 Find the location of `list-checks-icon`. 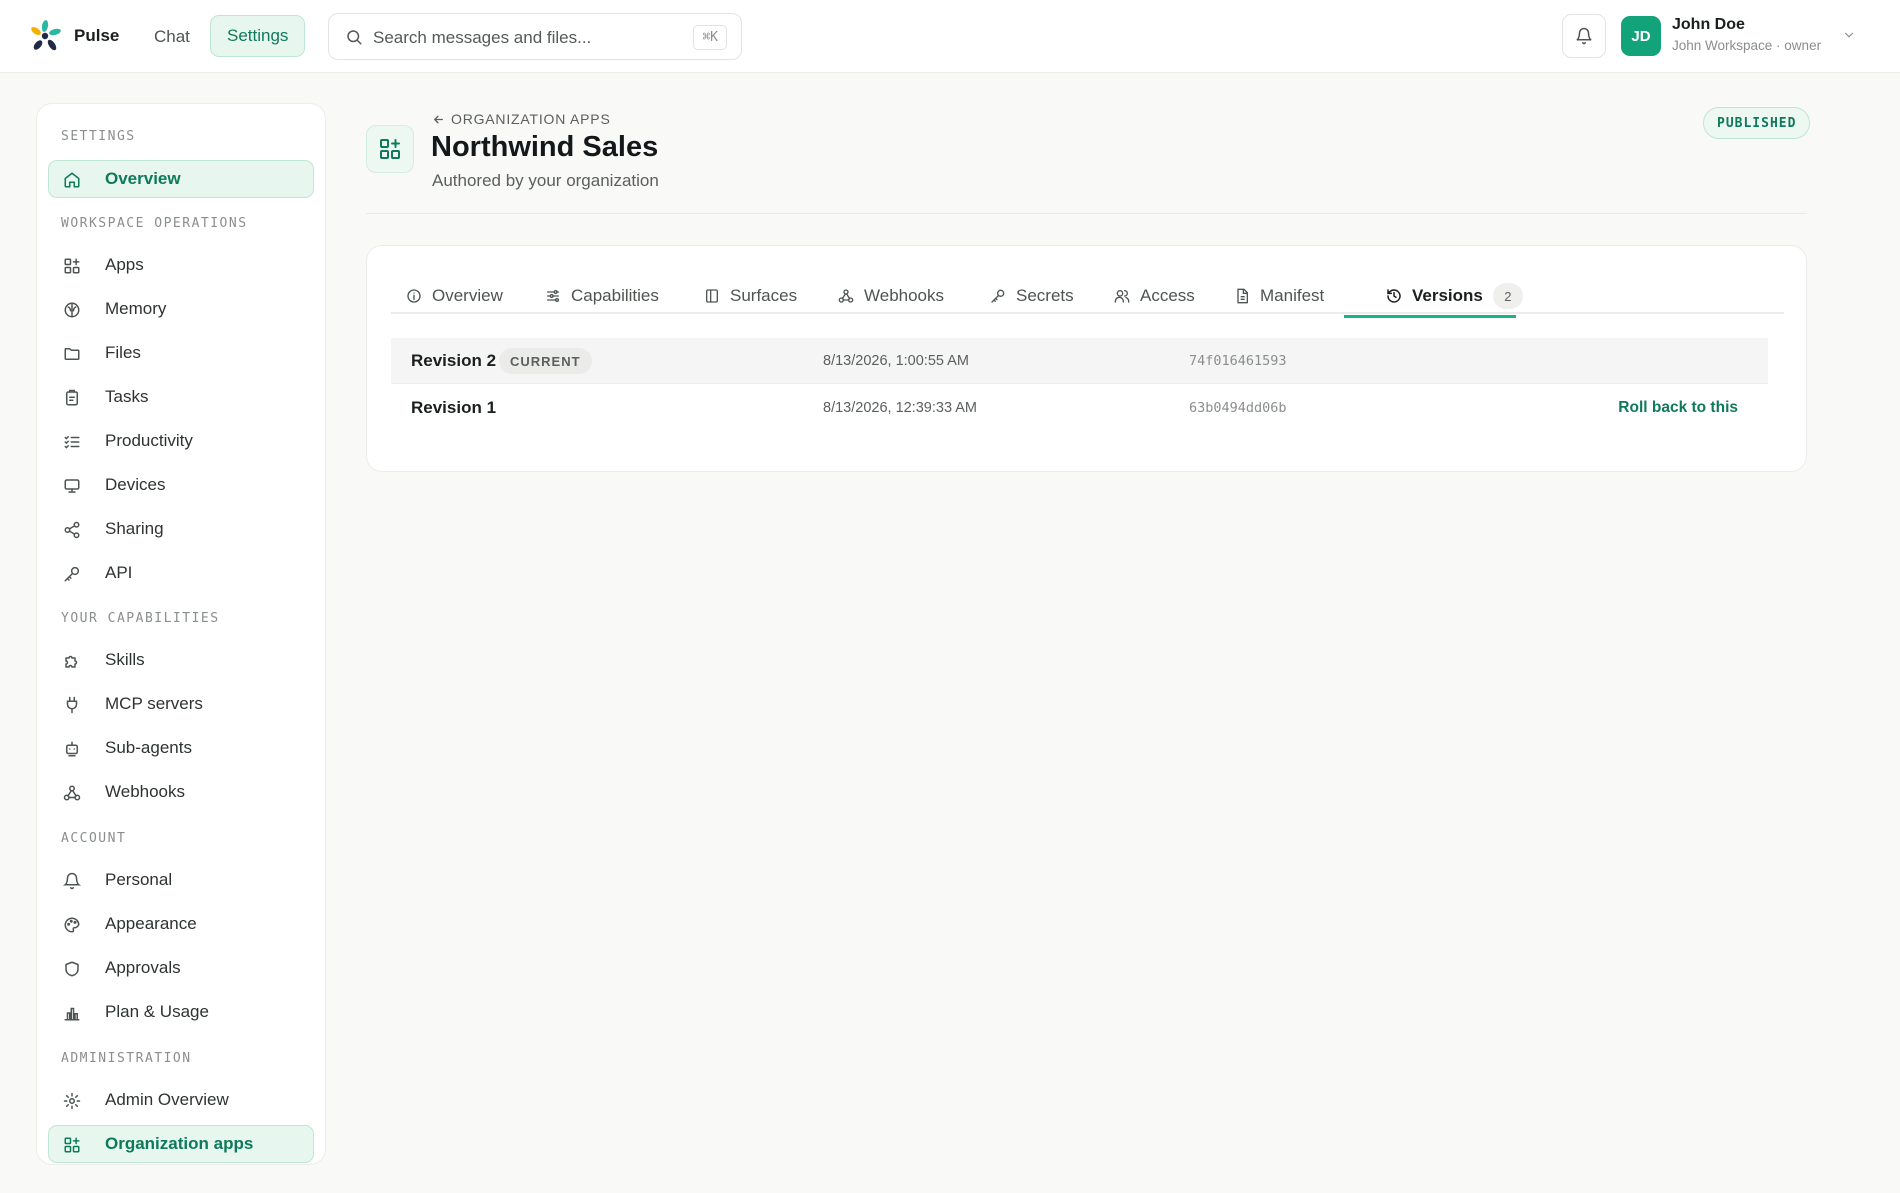

list-checks-icon is located at coordinates (72, 442).